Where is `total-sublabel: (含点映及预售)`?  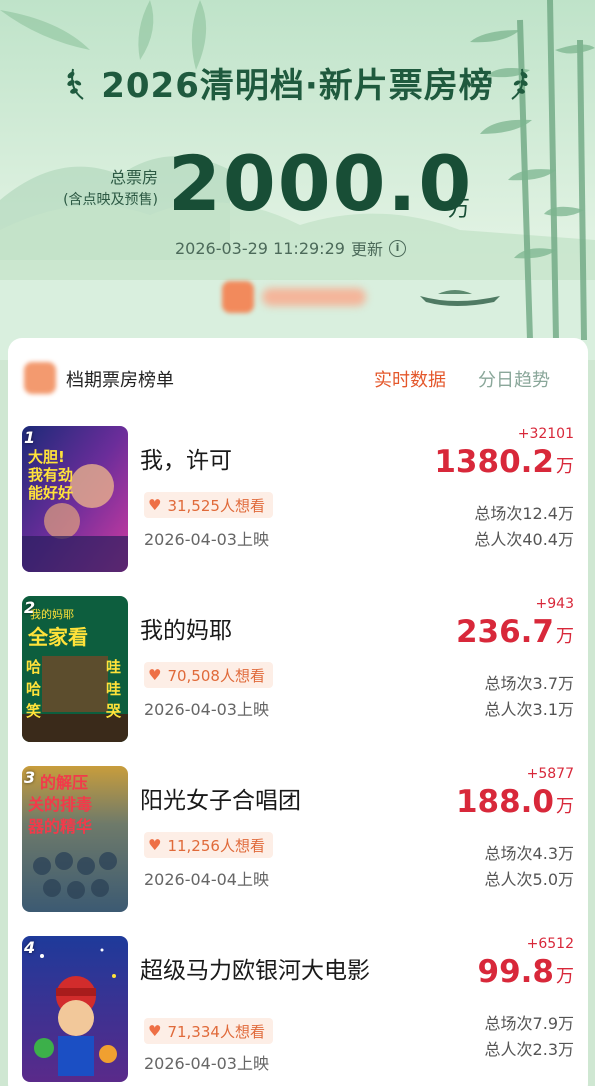
total-sublabel: (含点映及预售) is located at coordinates (110, 200).